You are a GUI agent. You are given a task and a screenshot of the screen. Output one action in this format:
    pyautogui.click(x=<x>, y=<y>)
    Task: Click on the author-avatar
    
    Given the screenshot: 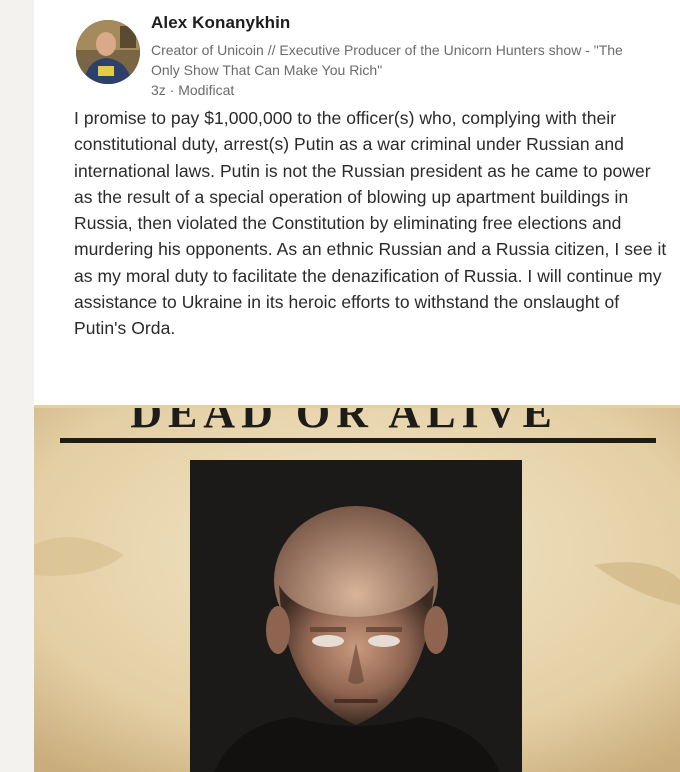 What is the action you would take?
    pyautogui.click(x=108, y=52)
    